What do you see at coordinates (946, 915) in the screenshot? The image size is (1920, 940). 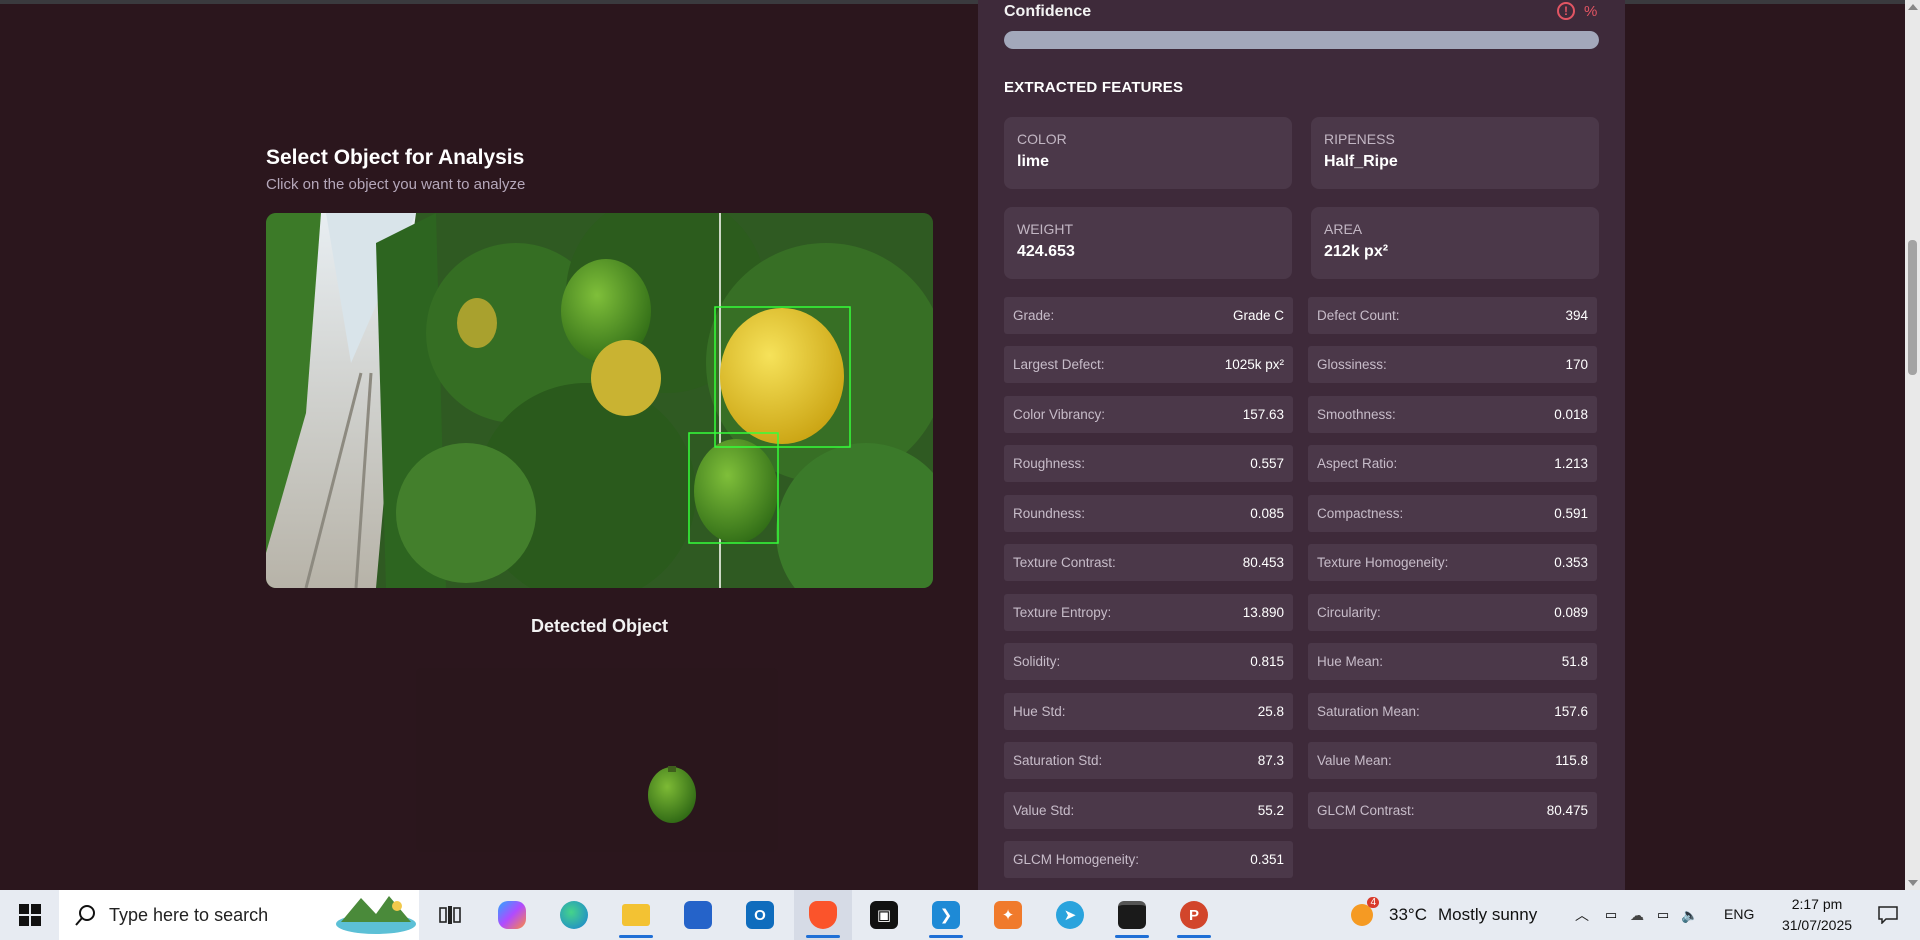 I see `vscode-button: ❯` at bounding box center [946, 915].